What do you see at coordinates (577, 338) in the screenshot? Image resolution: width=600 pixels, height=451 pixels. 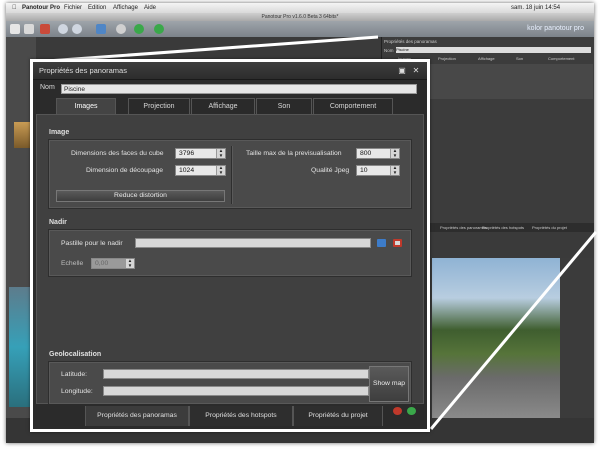 I see `background-right-controls` at bounding box center [577, 338].